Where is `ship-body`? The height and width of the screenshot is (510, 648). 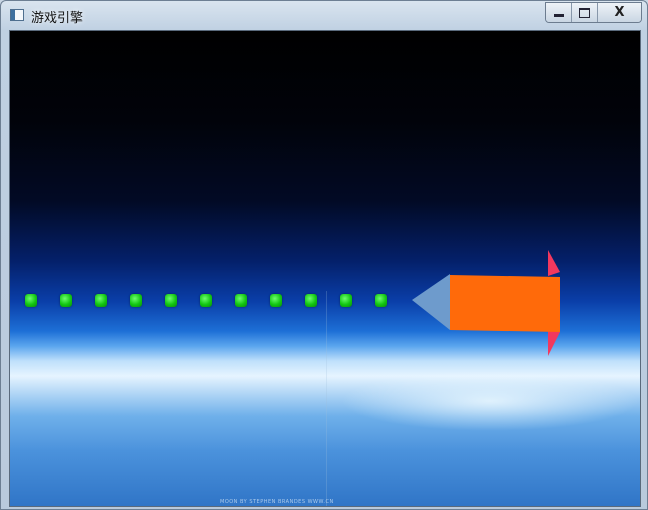
ship-body is located at coordinates (505, 303).